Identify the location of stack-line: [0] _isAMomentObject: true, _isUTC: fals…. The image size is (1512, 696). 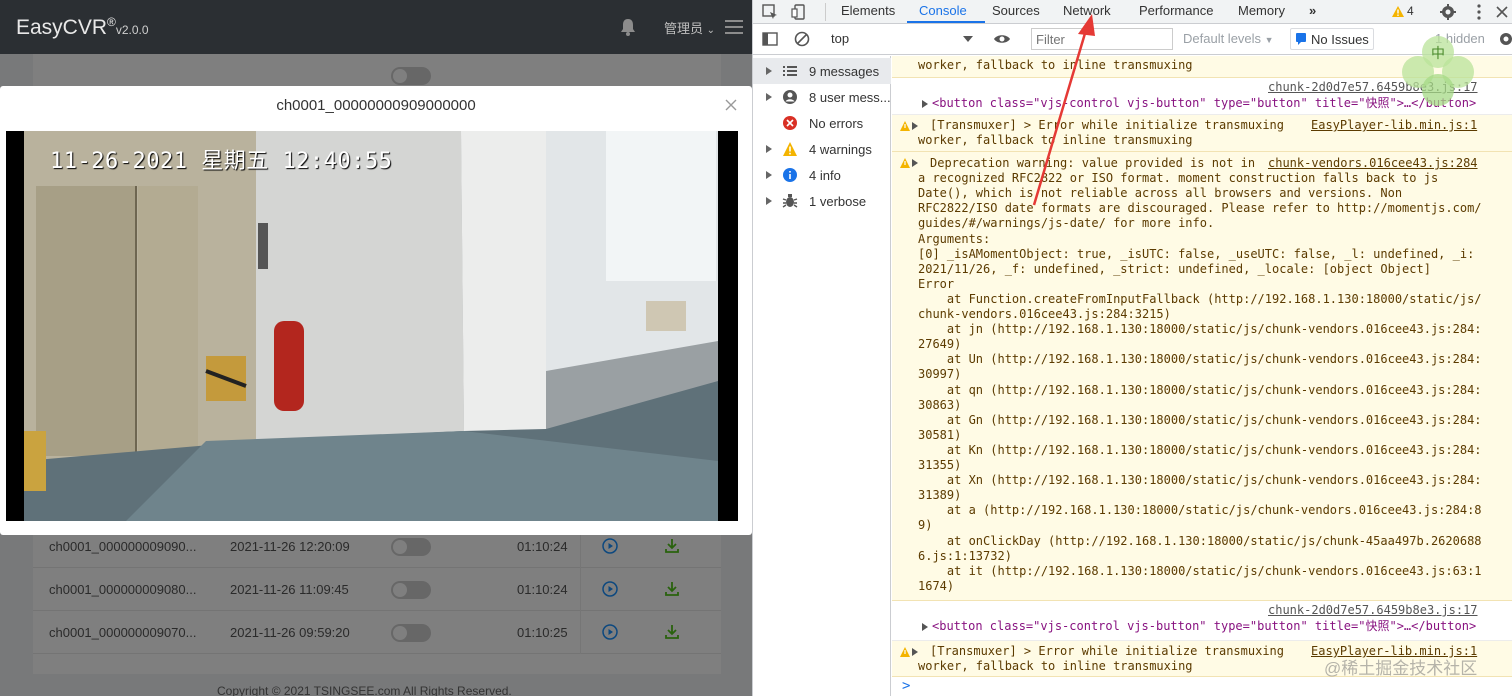
(1196, 253).